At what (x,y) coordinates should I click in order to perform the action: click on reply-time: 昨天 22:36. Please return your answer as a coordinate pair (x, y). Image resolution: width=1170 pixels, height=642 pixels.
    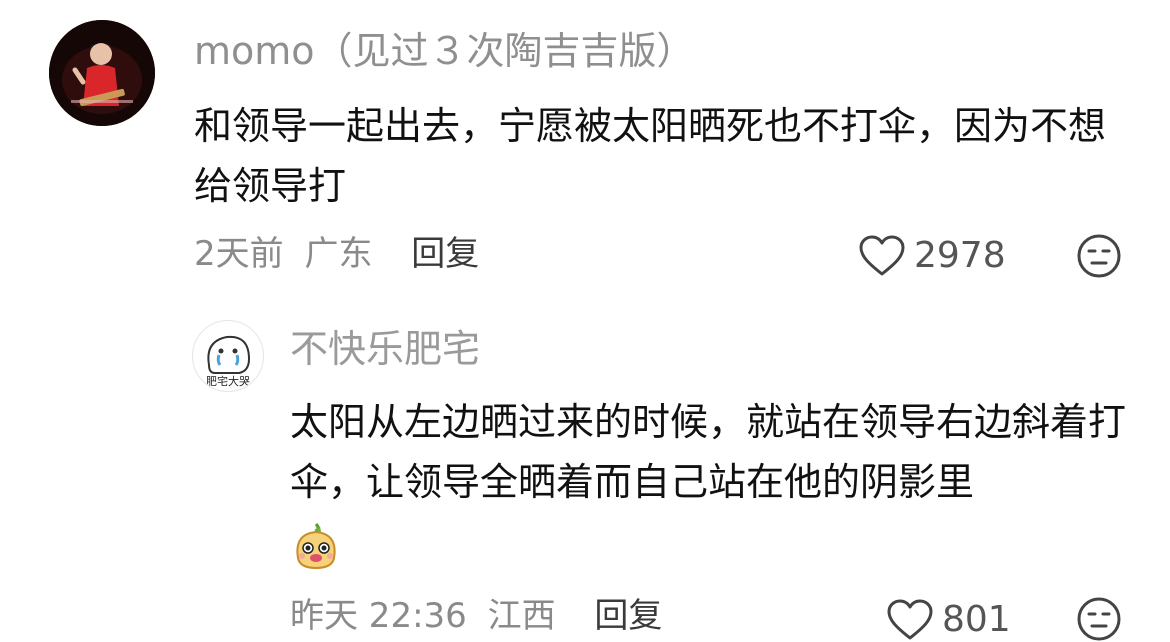
    Looking at the image, I should click on (378, 616).